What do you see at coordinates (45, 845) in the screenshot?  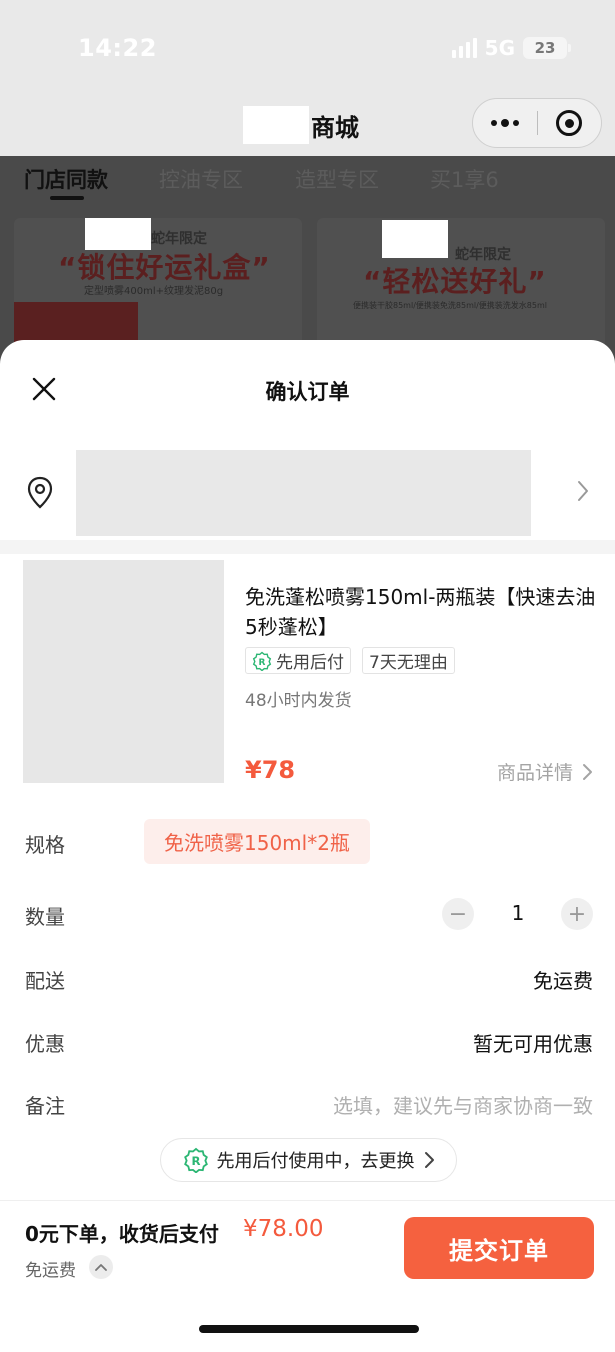 I see `spec-label: 规格` at bounding box center [45, 845].